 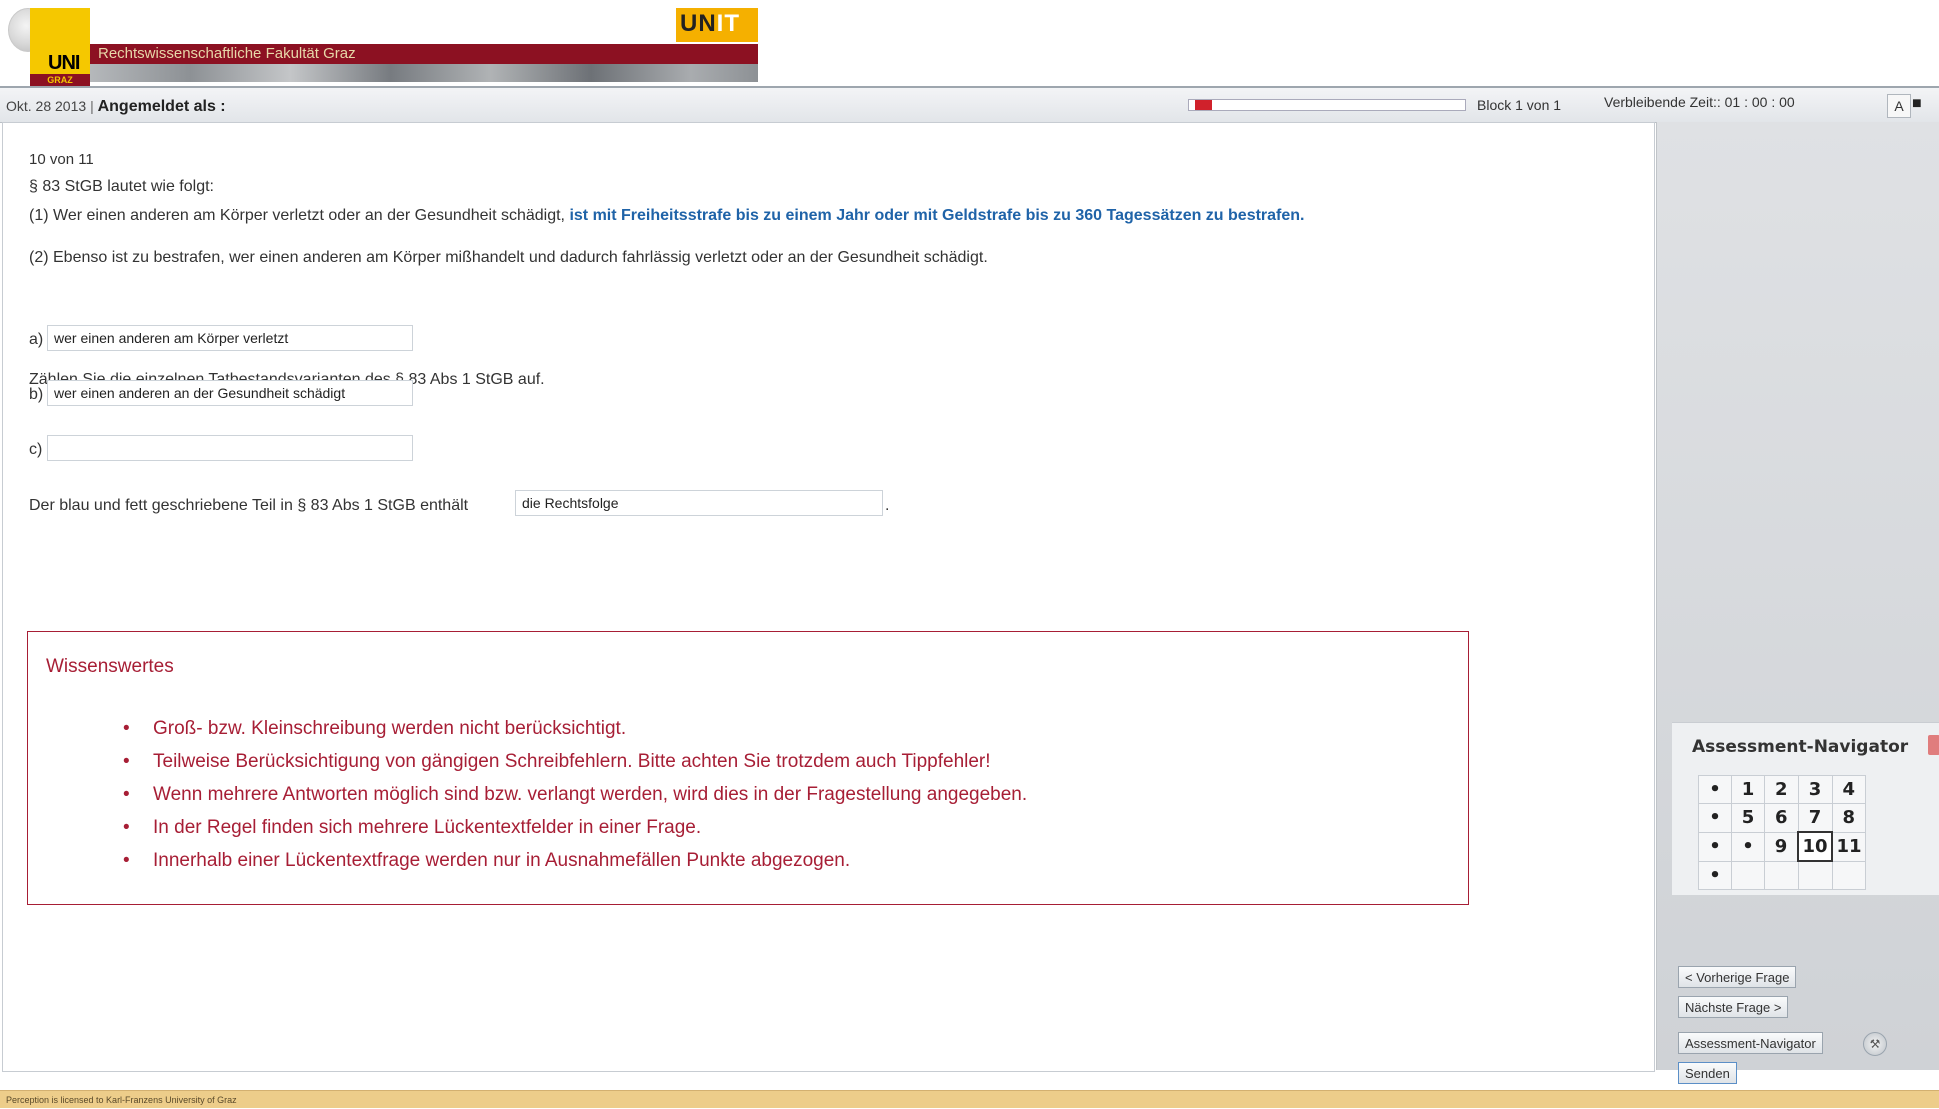 I want to click on uni-graz-logo: UNI GRAZ, so click(x=60, y=47).